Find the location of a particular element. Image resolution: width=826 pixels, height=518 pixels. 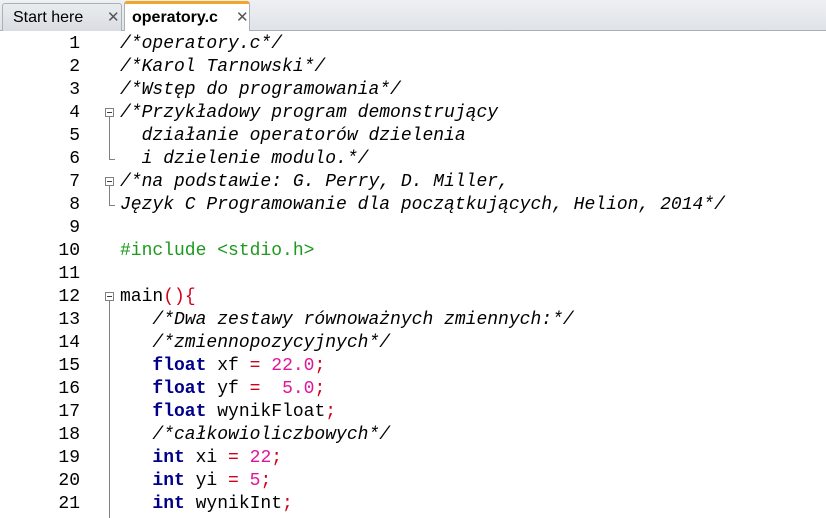

tab-label: operatory.c is located at coordinates (175, 17).